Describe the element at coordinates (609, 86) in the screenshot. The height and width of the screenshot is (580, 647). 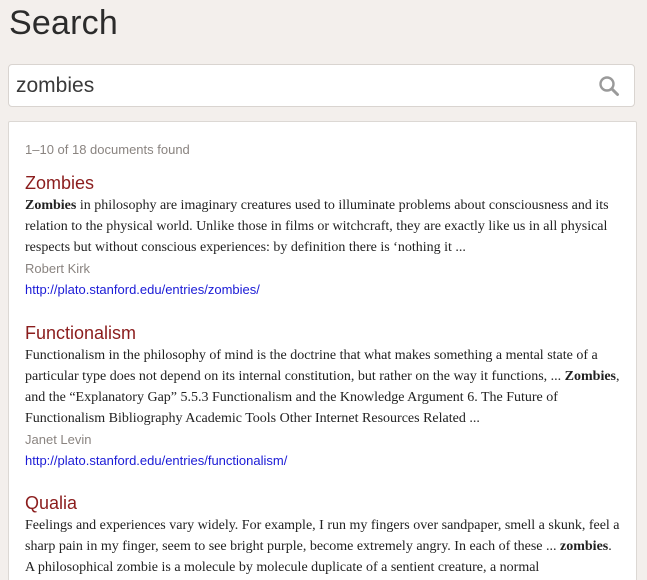
I see `search-icon` at that location.